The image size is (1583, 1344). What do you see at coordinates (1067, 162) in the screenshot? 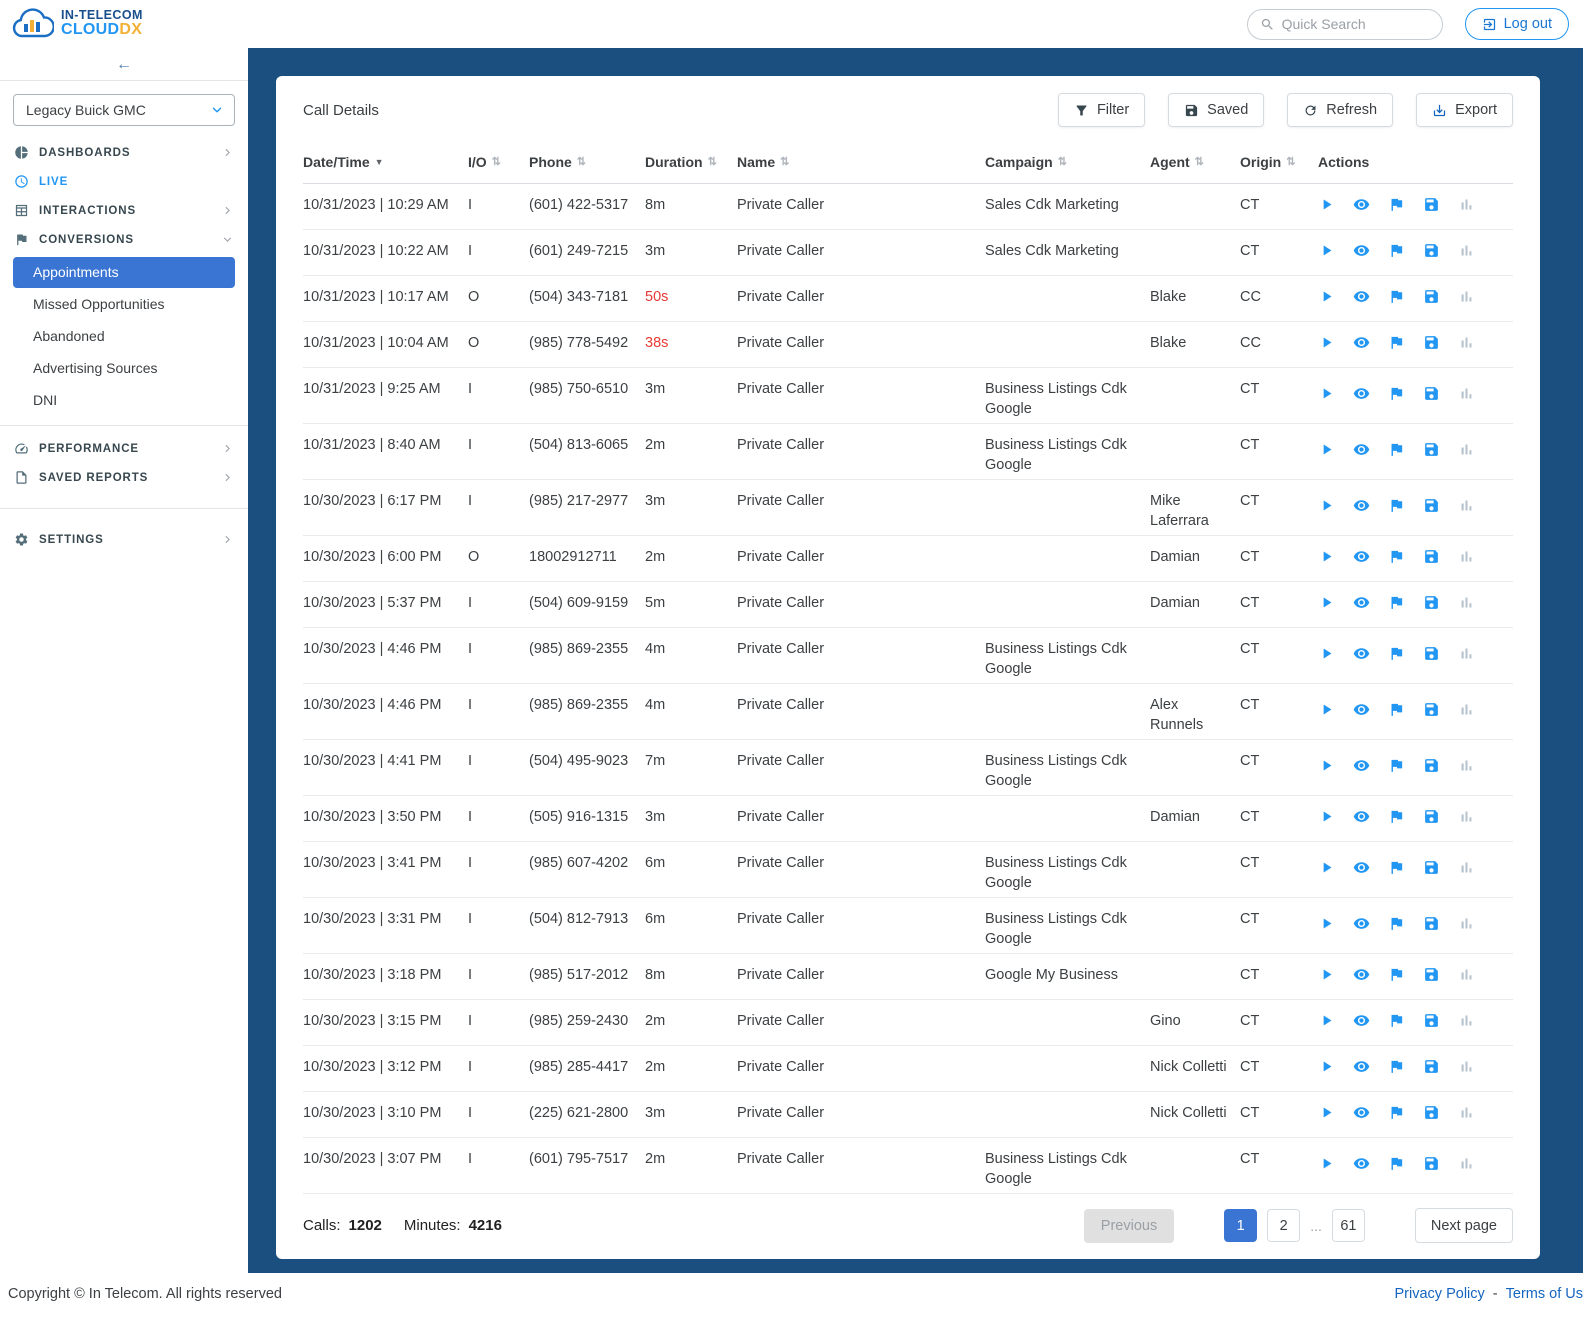
I see `column-header-campaign: Campaign ⇅` at bounding box center [1067, 162].